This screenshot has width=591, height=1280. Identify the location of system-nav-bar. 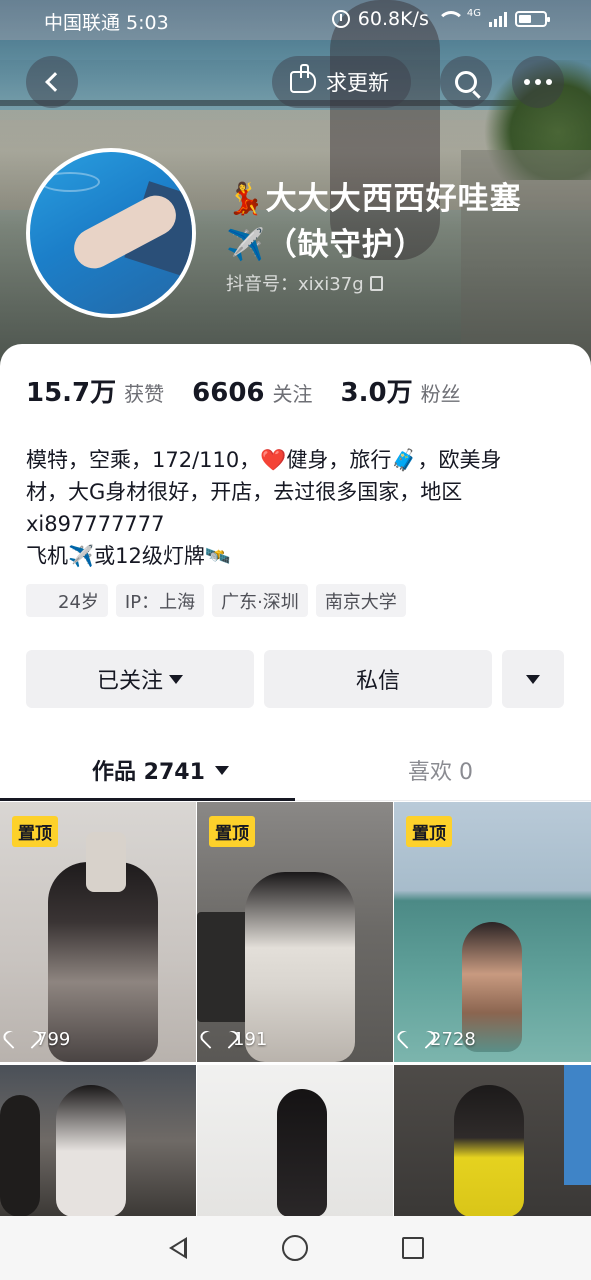
(295, 1248).